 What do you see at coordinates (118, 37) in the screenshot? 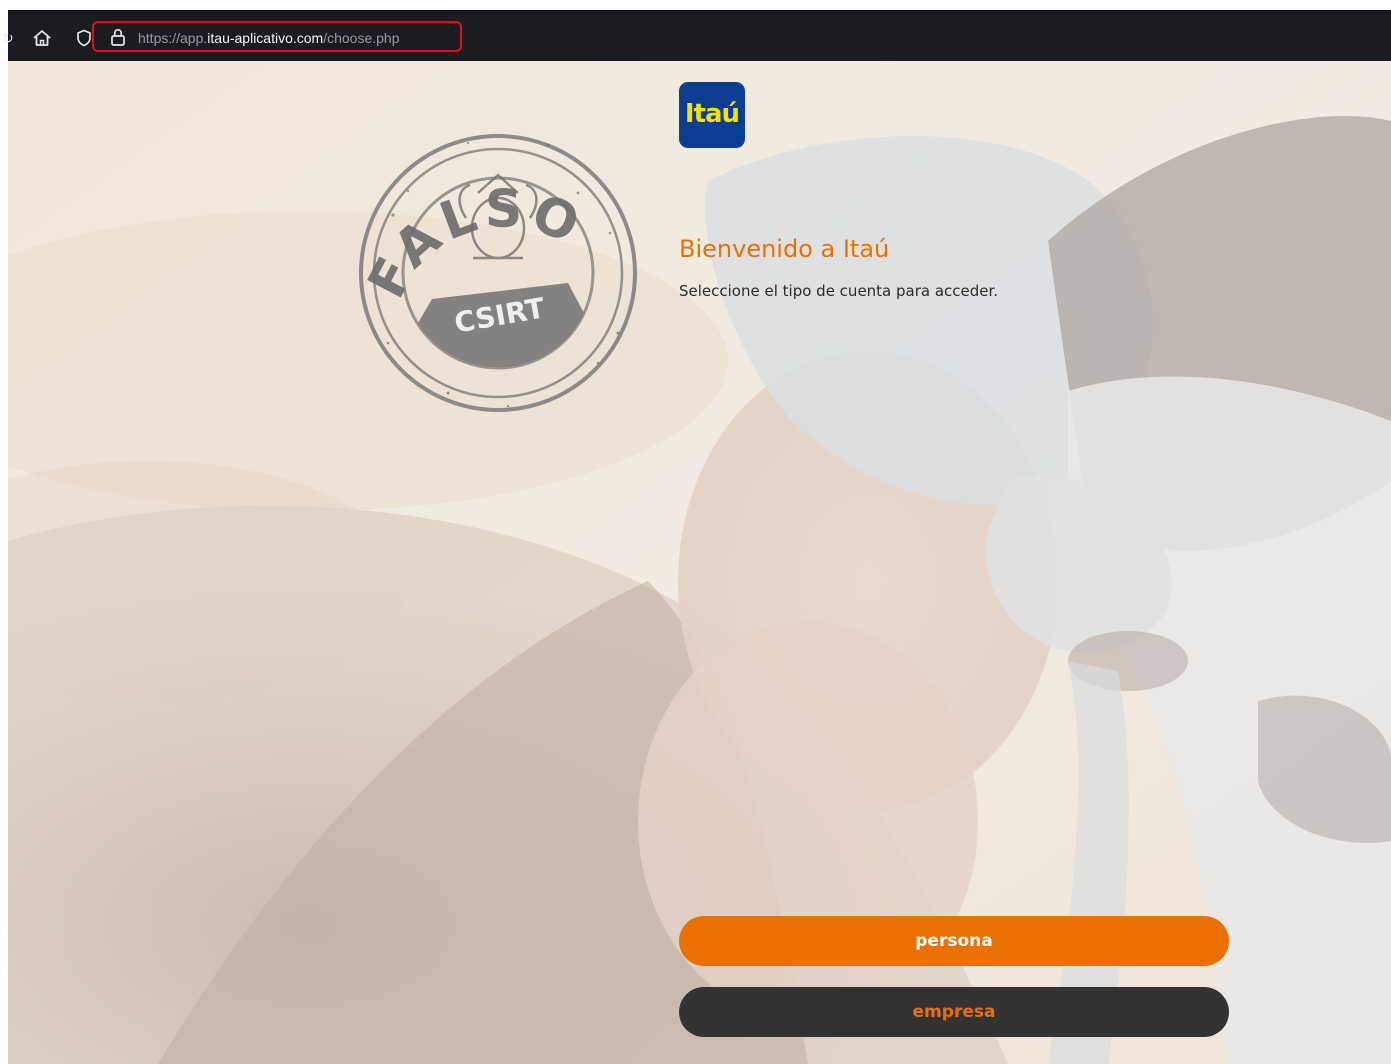
I see `lock-icon` at bounding box center [118, 37].